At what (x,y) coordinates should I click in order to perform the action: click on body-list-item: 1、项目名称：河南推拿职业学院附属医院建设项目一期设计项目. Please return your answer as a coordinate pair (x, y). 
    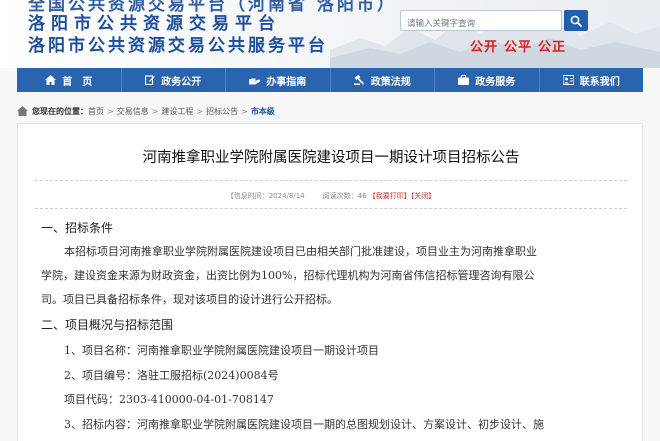
    Looking at the image, I should click on (221, 350).